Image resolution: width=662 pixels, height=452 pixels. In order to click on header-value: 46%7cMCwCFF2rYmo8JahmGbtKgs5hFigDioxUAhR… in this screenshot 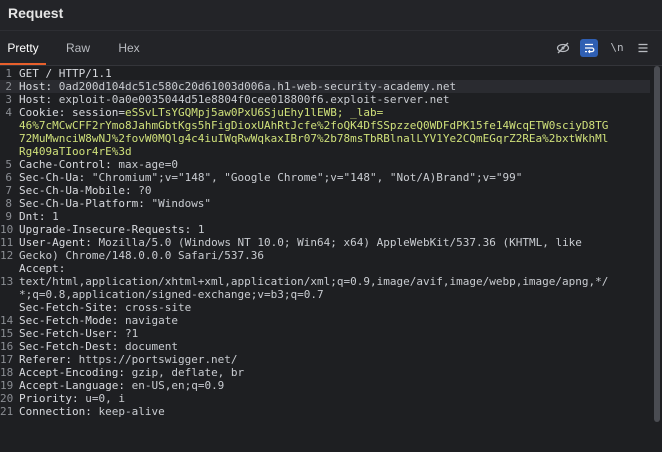, I will do `click(314, 125)`.